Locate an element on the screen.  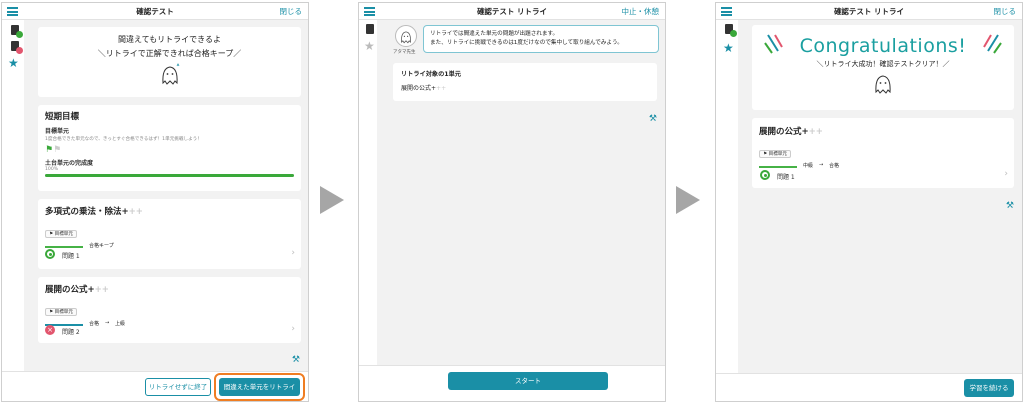
pause-link: 中止・休憩 is located at coordinates (641, 11).